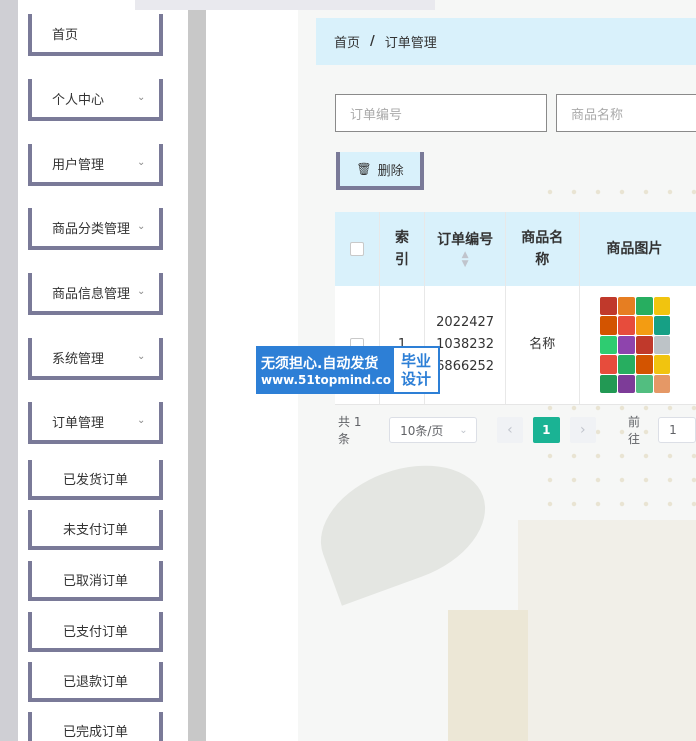 Image resolution: width=696 pixels, height=741 pixels. What do you see at coordinates (91, 229) in the screenshot?
I see `sidebar-item-label: 商品分类管理` at bounding box center [91, 229].